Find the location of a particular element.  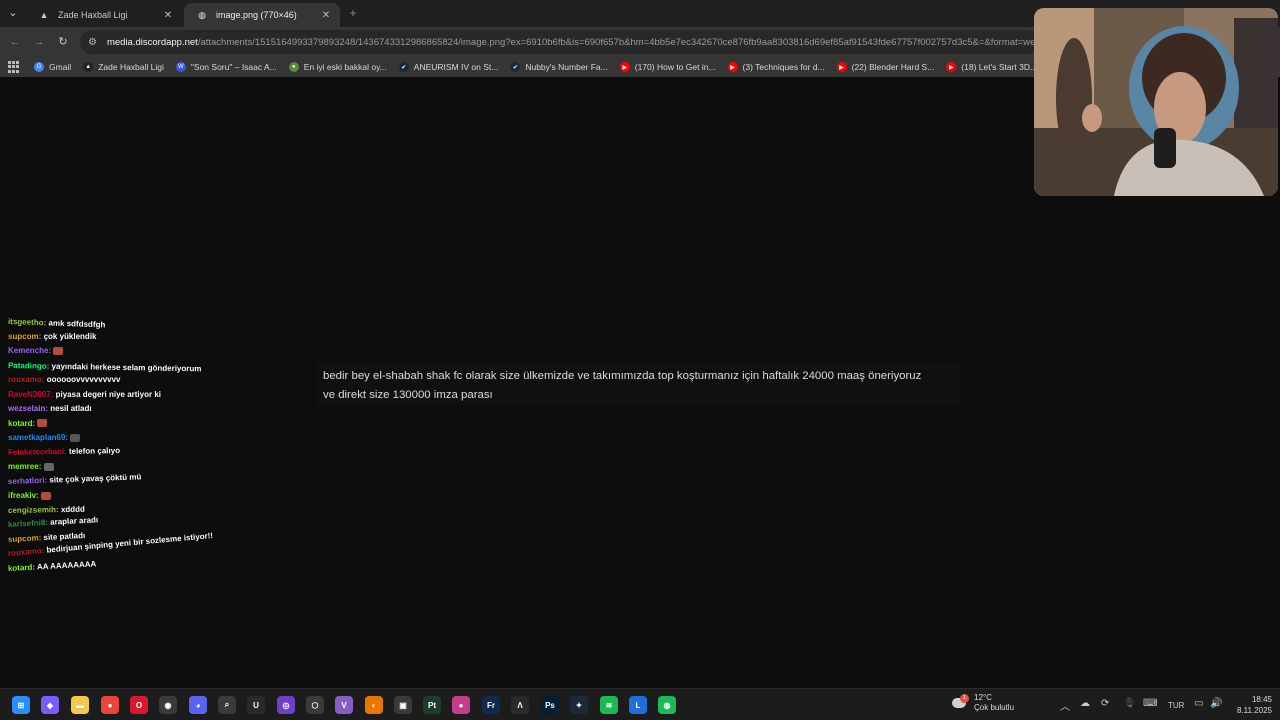

bookmark-item: G Gmail is located at coordinates (52, 67).